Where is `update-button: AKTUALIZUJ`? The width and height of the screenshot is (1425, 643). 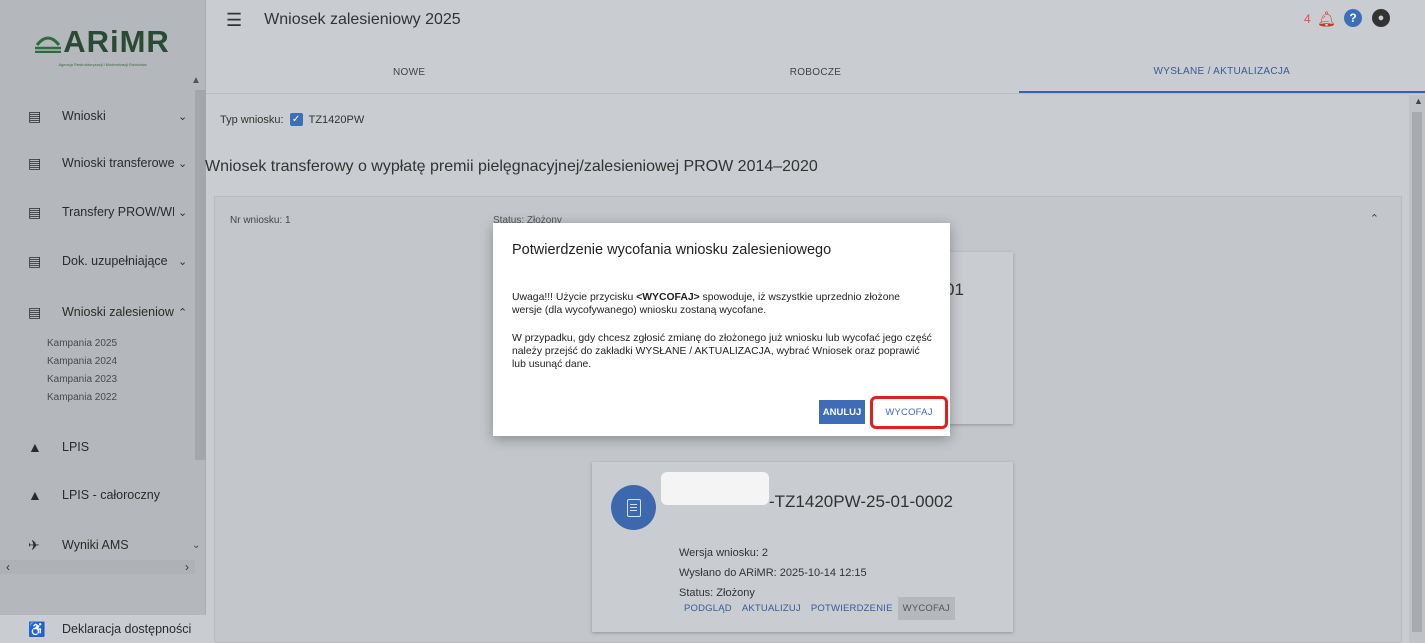 update-button: AKTUALIZUJ is located at coordinates (771, 608).